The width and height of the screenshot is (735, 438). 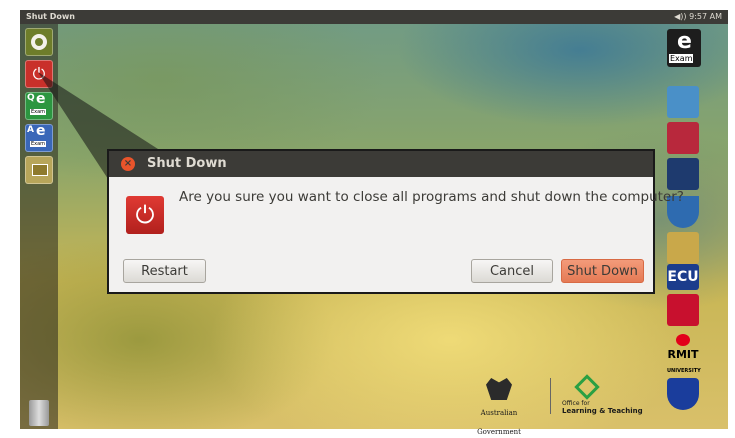 I want to click on active-window-title: Shut Down, so click(x=50, y=16).